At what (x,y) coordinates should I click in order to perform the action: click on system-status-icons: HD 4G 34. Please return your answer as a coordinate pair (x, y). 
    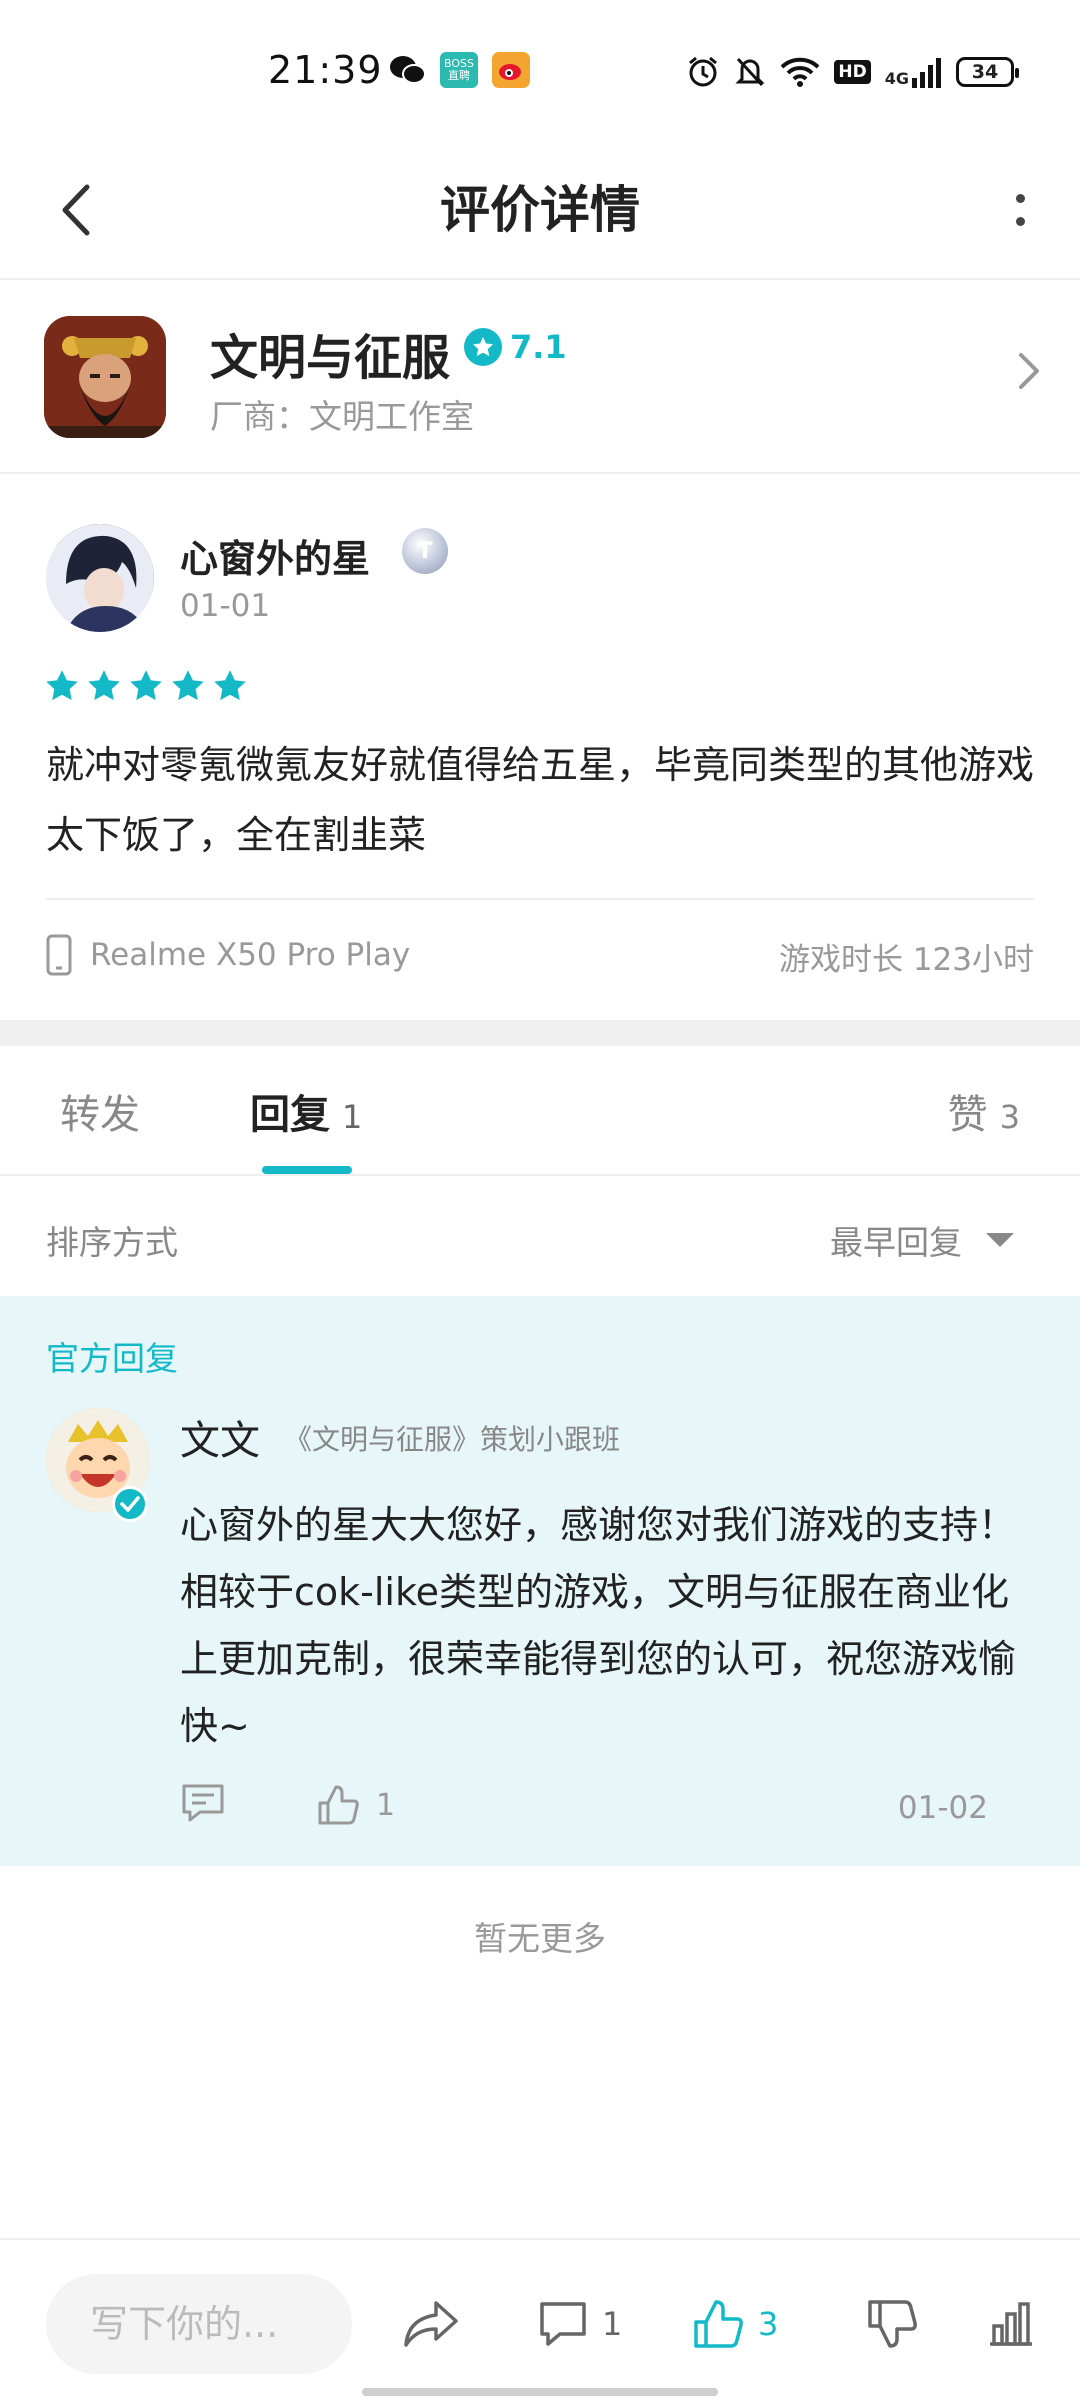
    Looking at the image, I should click on (852, 72).